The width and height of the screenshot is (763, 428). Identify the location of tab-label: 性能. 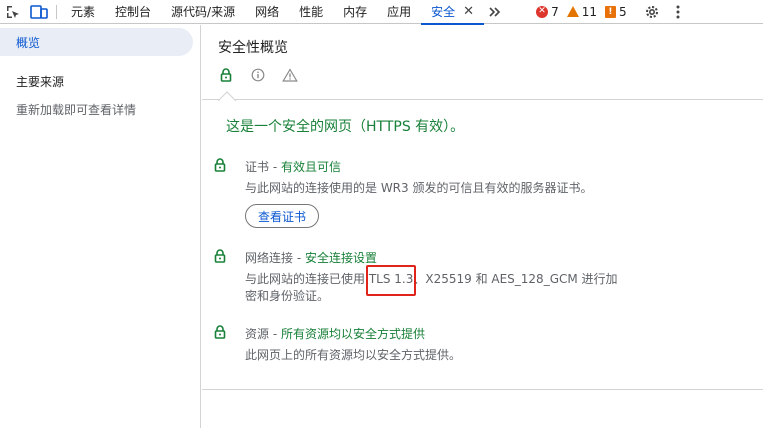
(311, 12).